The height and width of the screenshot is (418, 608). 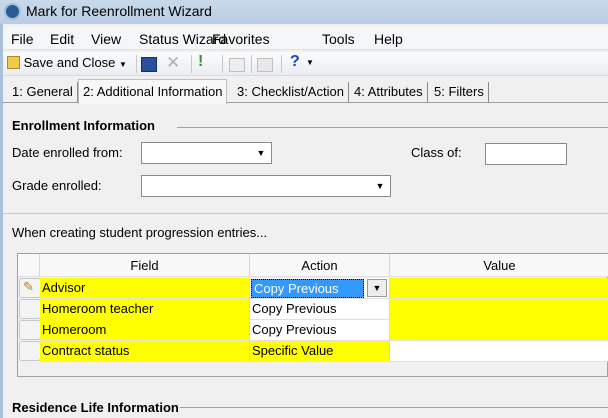 I want to click on menu-help: Help, so click(x=388, y=39).